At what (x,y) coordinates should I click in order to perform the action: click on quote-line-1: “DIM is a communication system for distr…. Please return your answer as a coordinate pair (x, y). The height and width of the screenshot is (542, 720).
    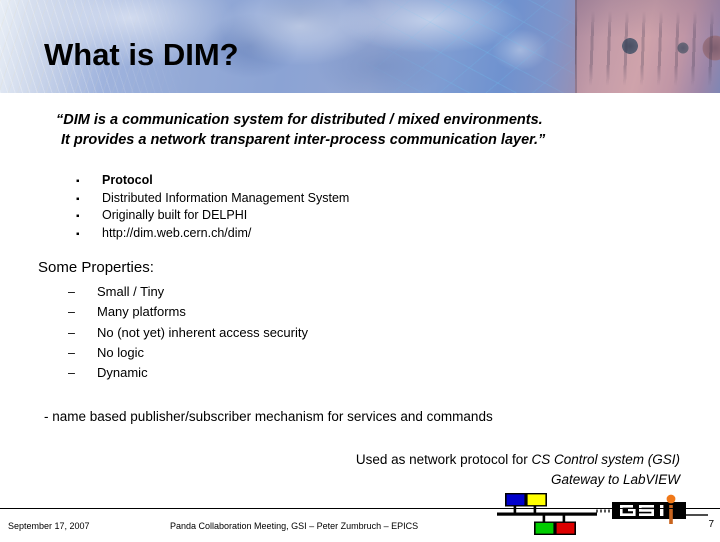
    Looking at the image, I should click on (299, 120).